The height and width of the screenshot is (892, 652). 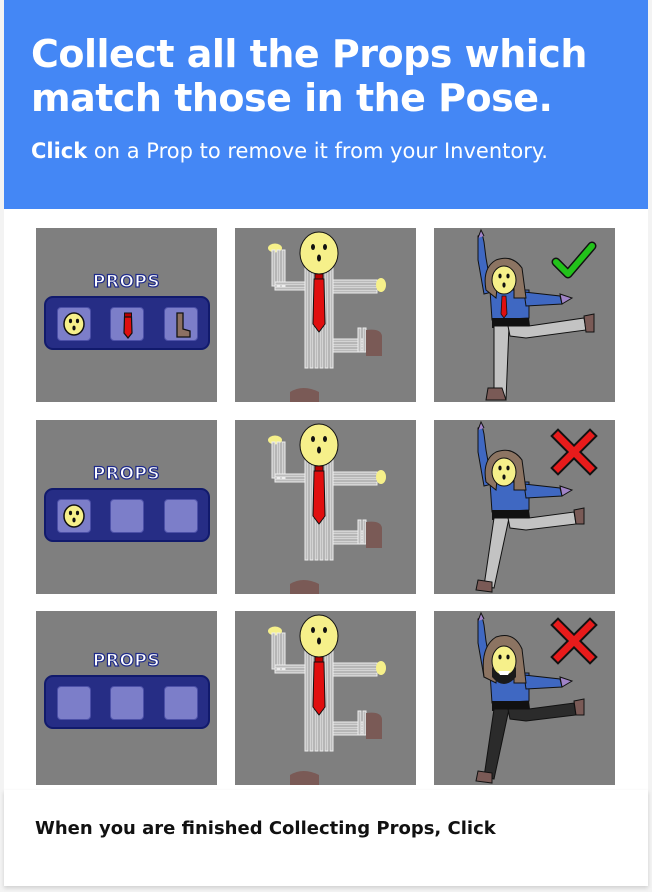 I want to click on check-icon, so click(x=574, y=260).